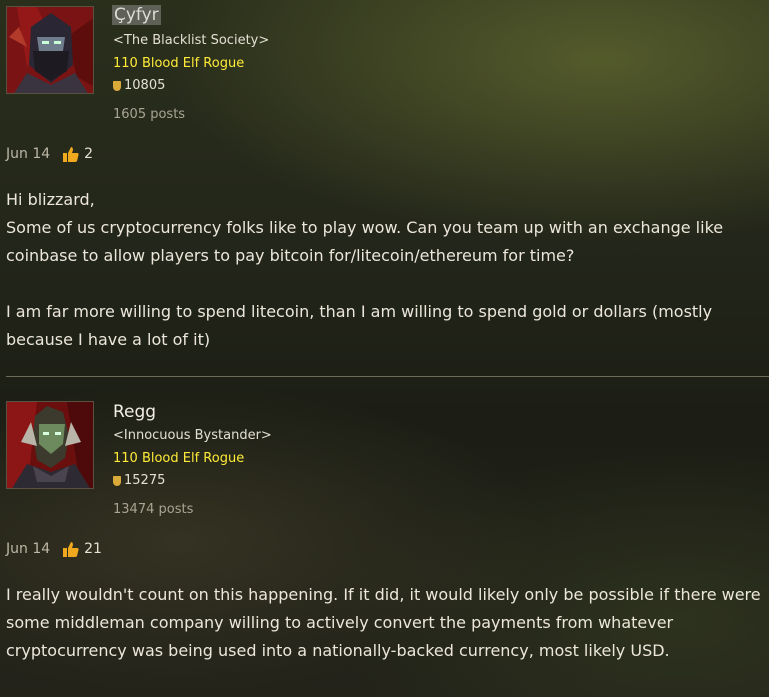 This screenshot has height=697, width=769. What do you see at coordinates (191, 40) in the screenshot?
I see `author-guild: <The Blacklist Society>` at bounding box center [191, 40].